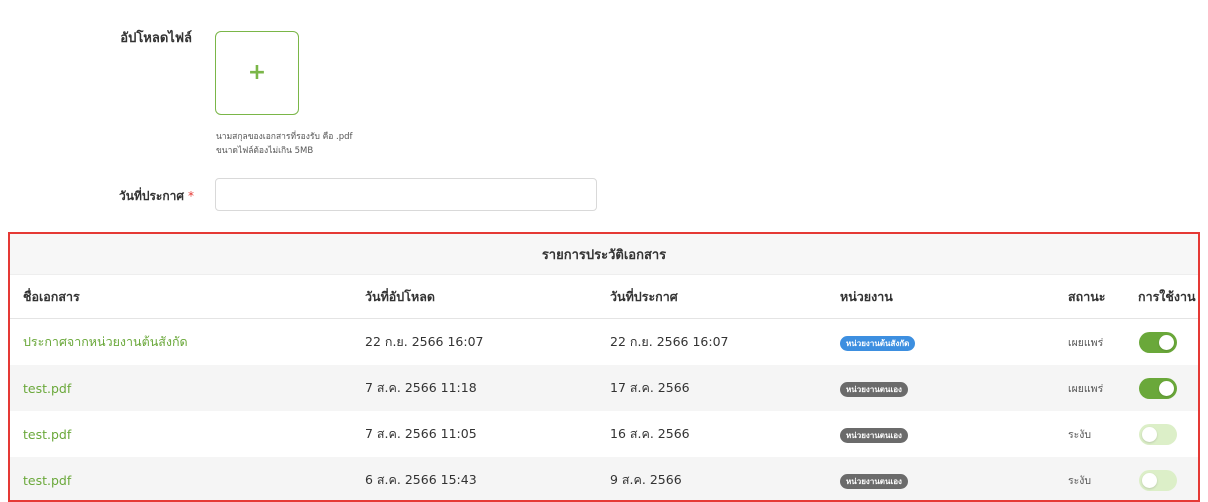 This screenshot has height=502, width=1208. I want to click on plus-icon: +, so click(257, 72).